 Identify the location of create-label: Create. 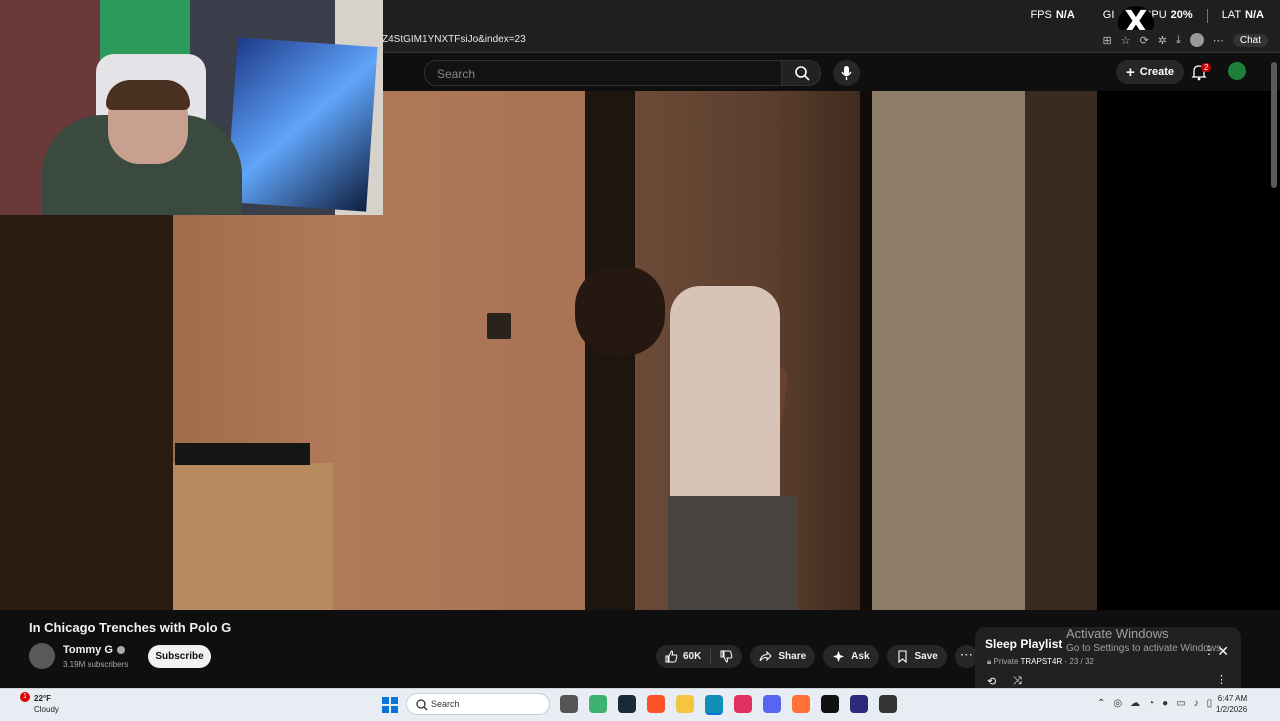
(1157, 72).